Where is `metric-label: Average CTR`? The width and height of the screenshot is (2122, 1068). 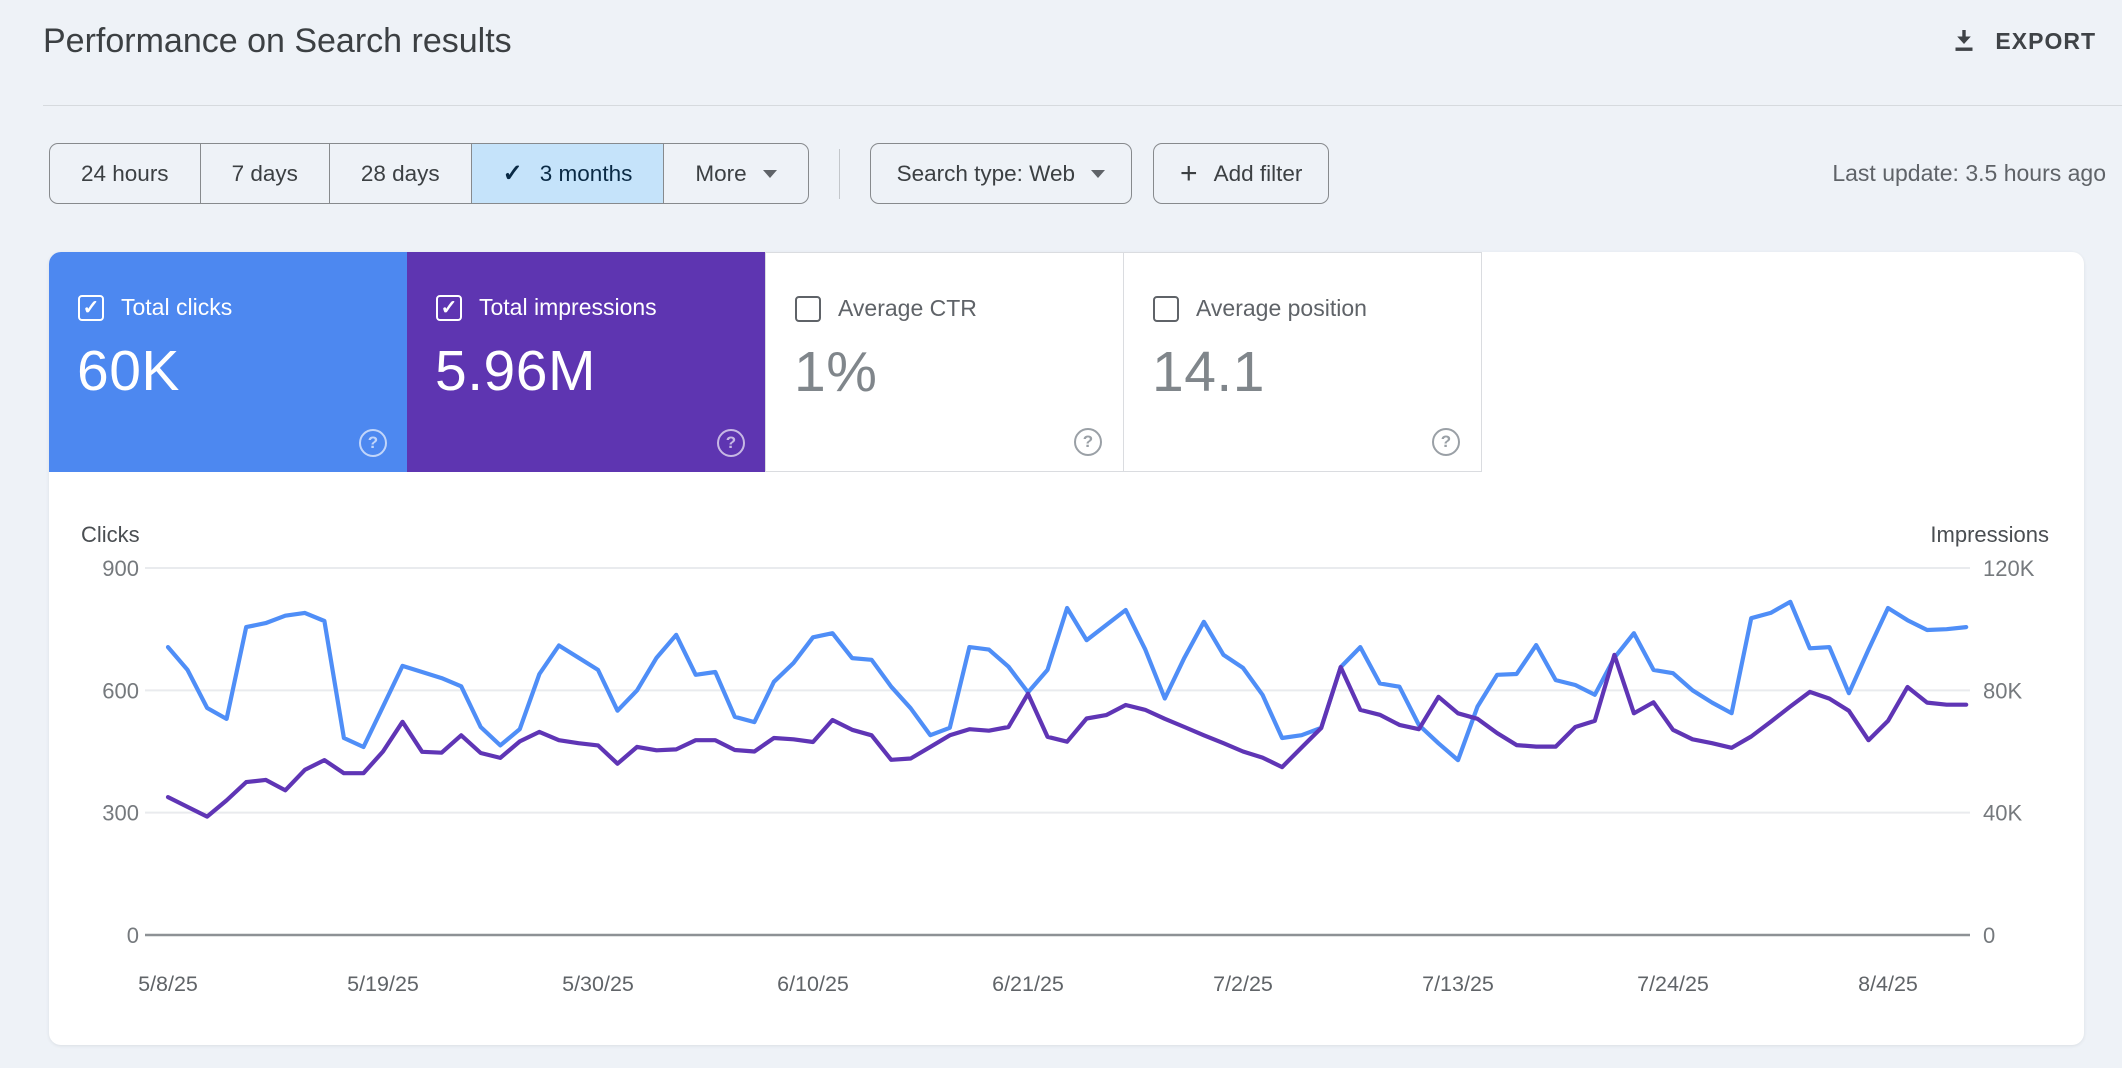
metric-label: Average CTR is located at coordinates (907, 308).